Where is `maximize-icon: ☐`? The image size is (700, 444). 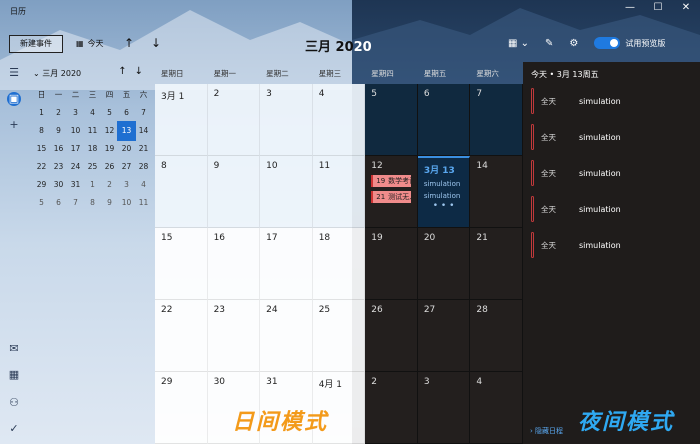
maximize-icon: ☐ is located at coordinates (658, 9).